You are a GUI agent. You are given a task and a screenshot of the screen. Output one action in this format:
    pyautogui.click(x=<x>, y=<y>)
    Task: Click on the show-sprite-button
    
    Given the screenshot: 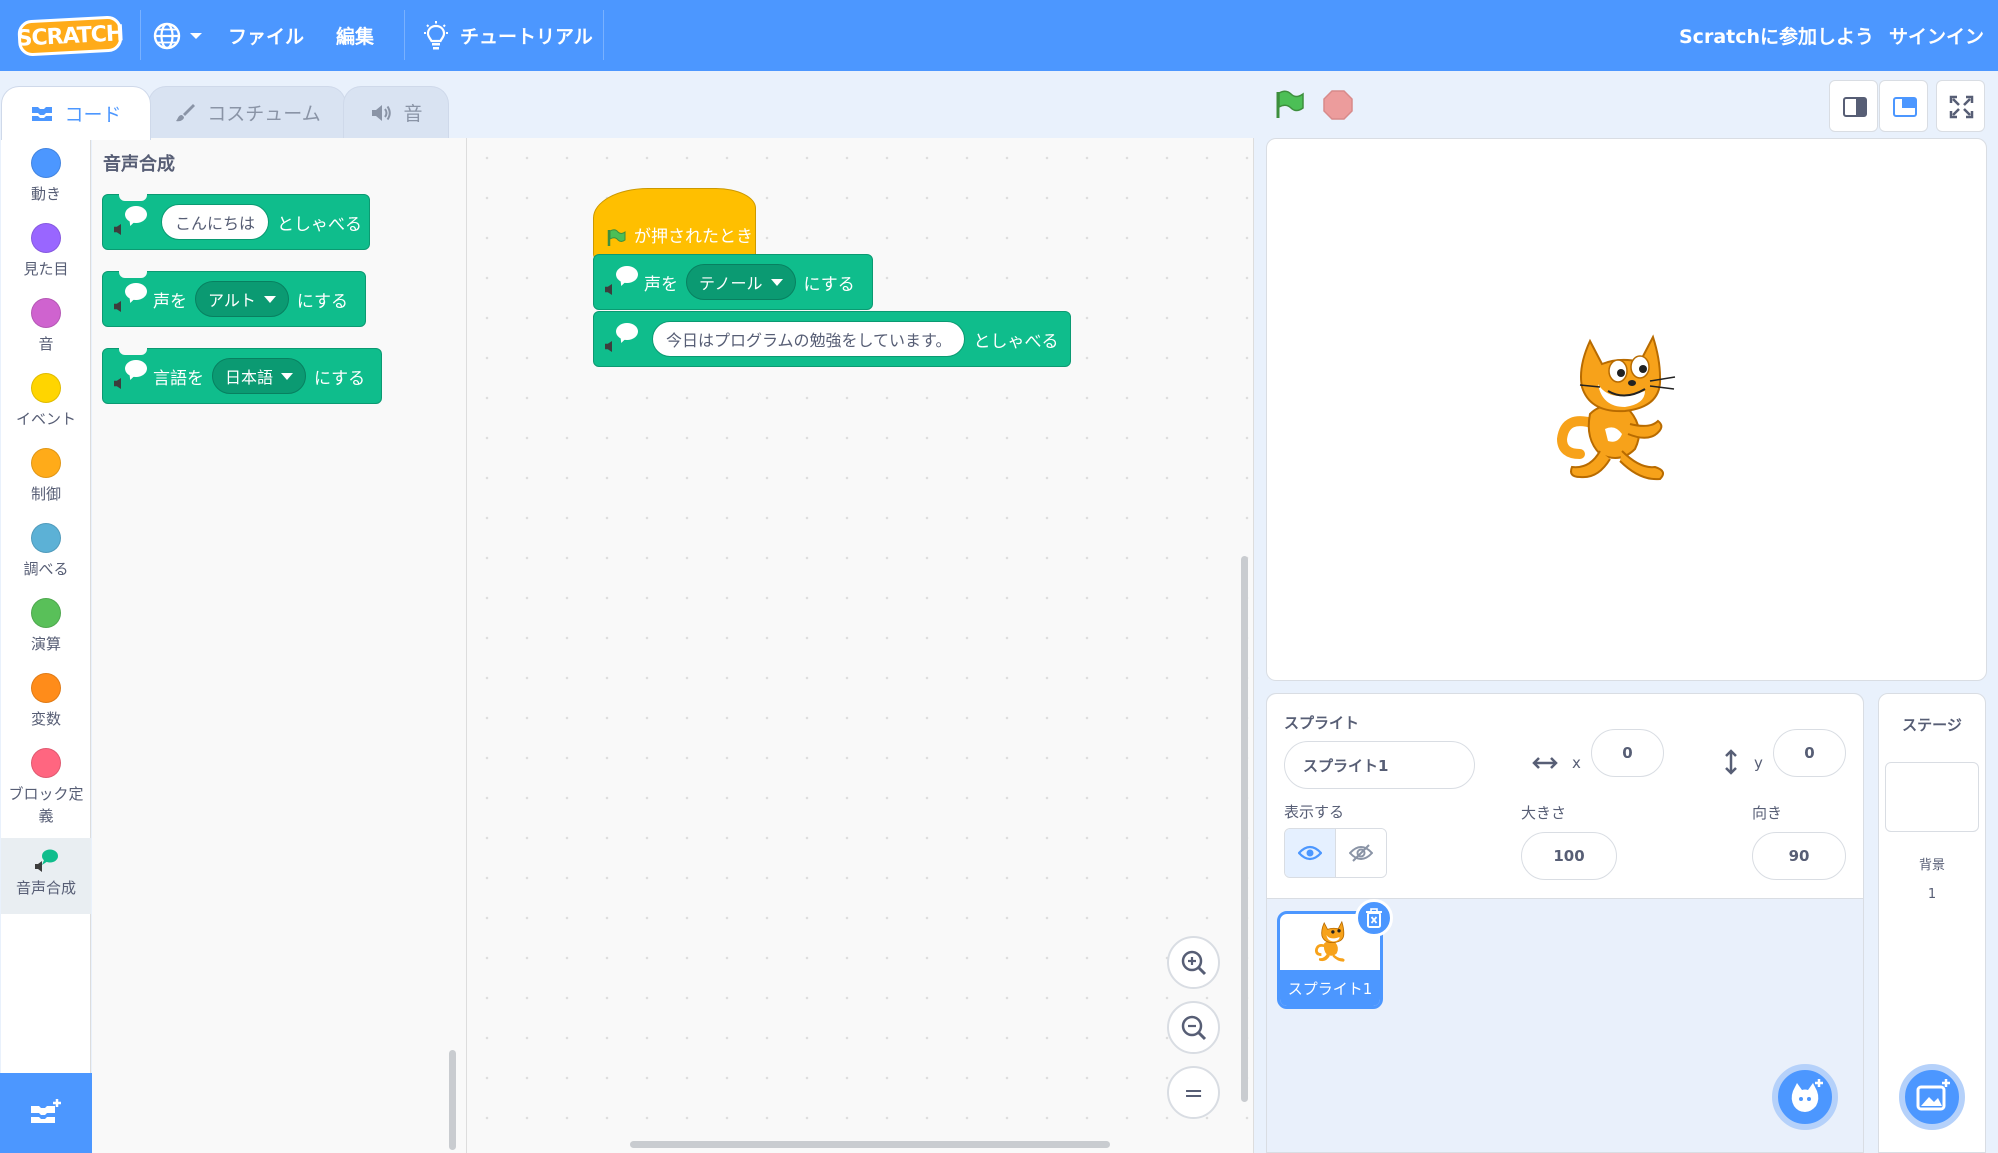 What is the action you would take?
    pyautogui.click(x=1310, y=853)
    